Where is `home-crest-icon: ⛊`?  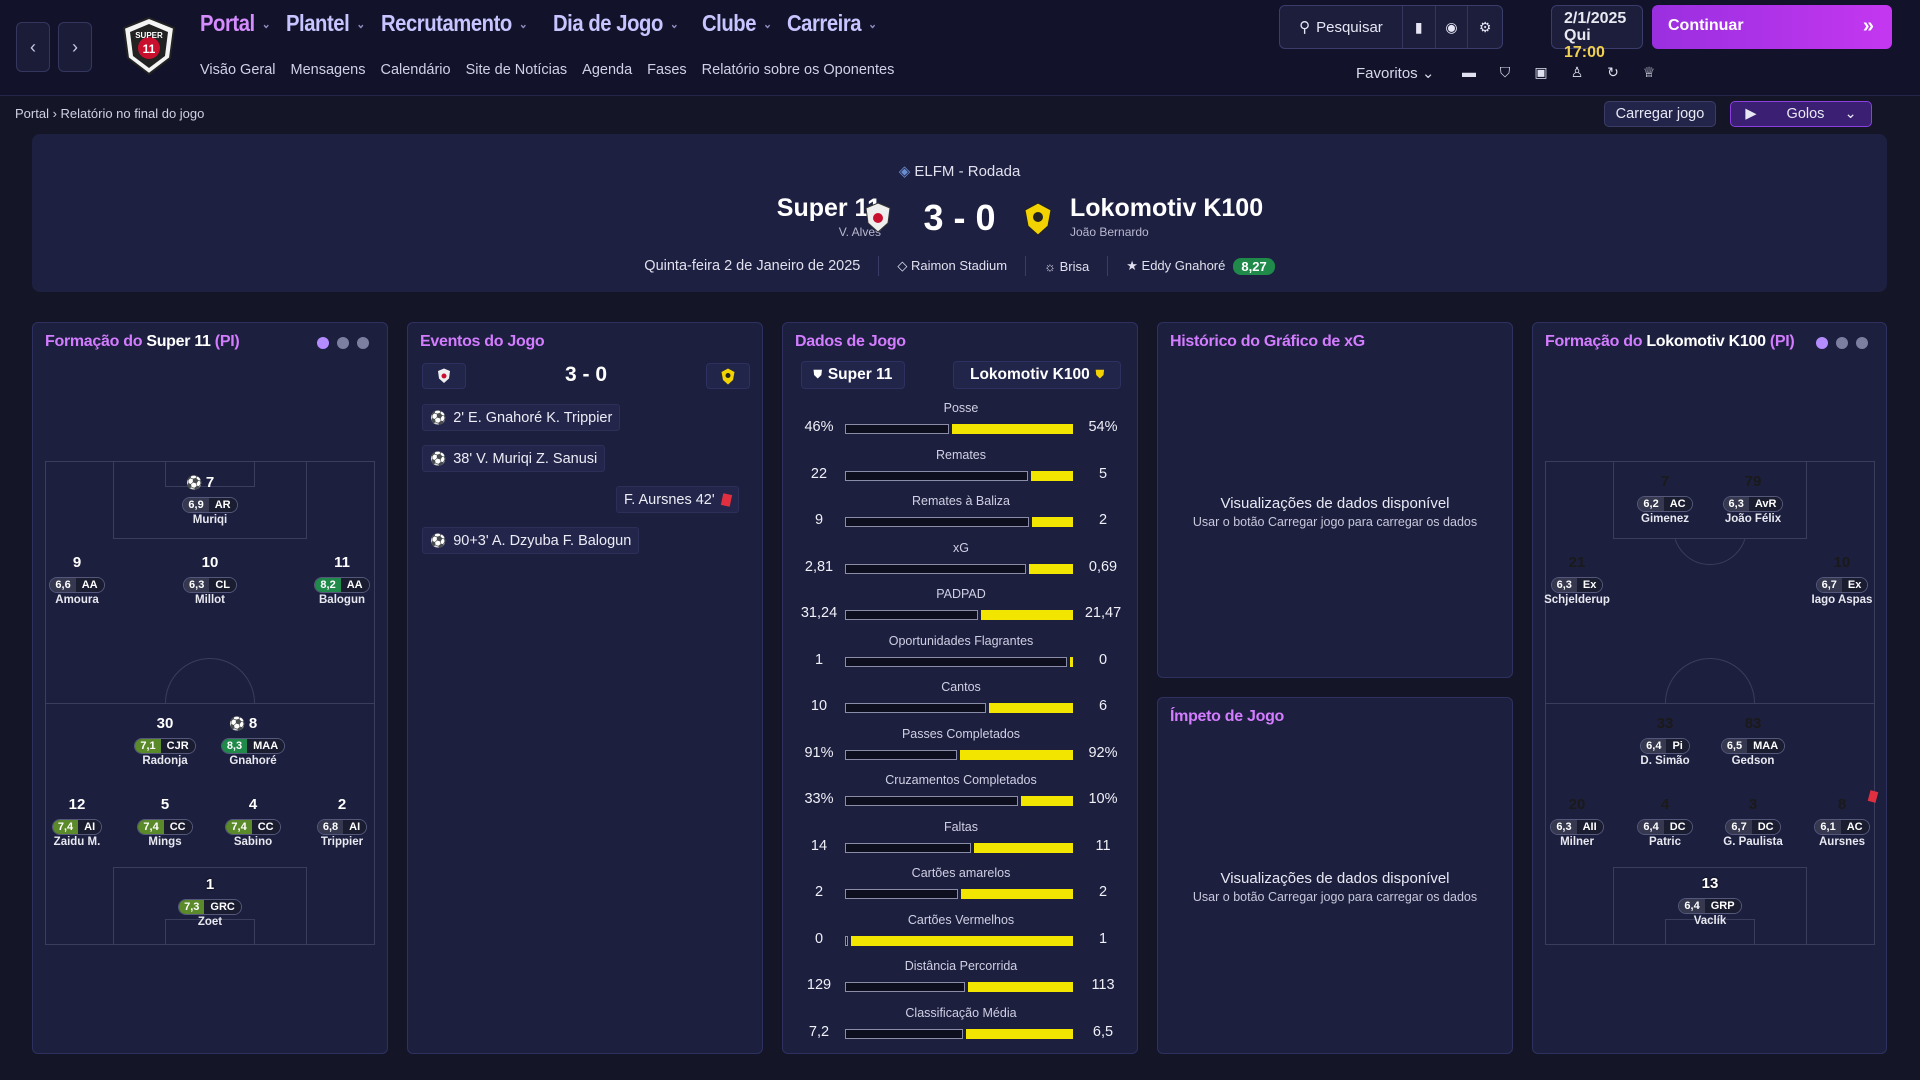 home-crest-icon: ⛊ is located at coordinates (817, 374).